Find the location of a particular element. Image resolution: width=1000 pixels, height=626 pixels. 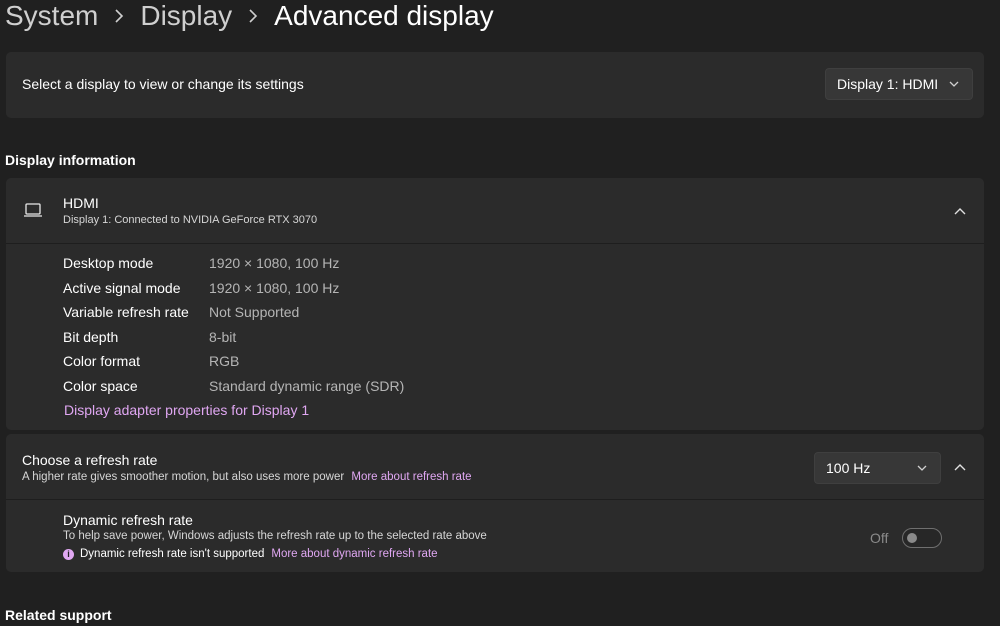

toggle-knob is located at coordinates (912, 538).